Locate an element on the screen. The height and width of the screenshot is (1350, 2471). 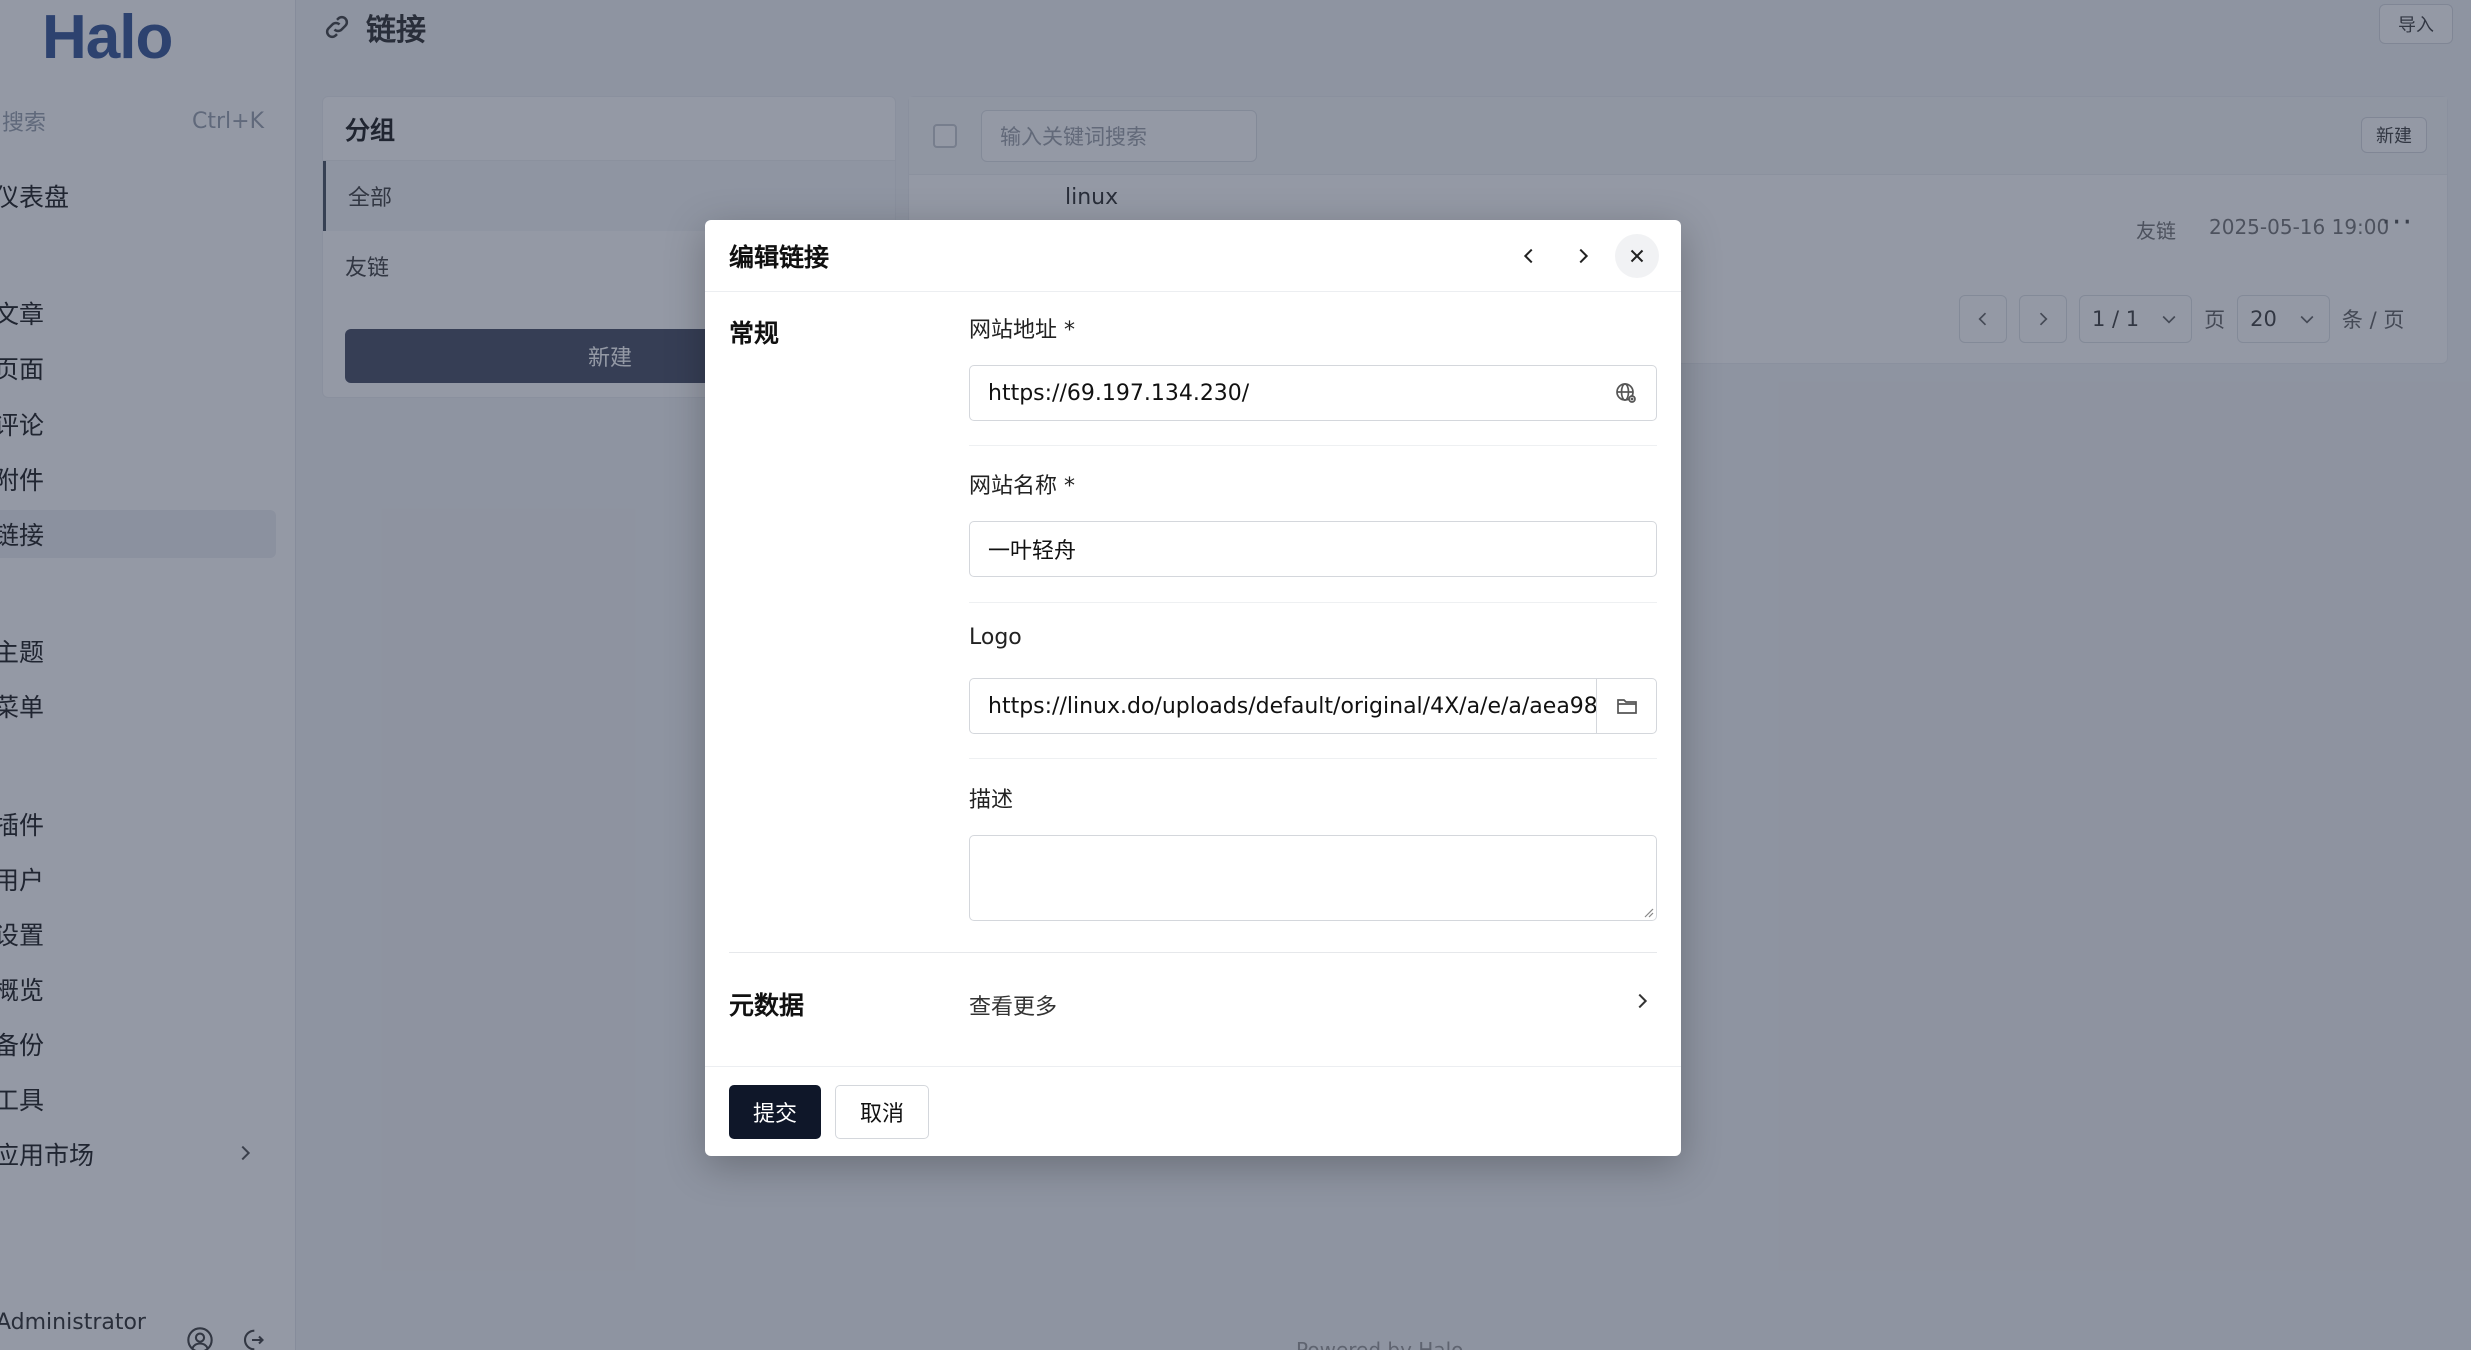
folder-icon is located at coordinates (1626, 706).